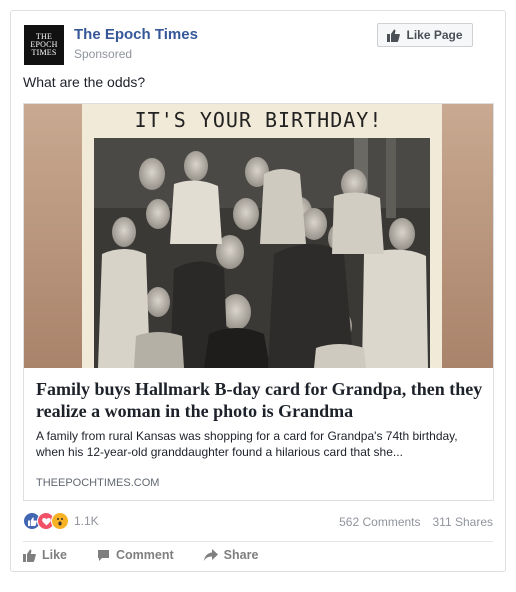 This screenshot has width=516, height=592. I want to click on reaction-count: 1.1K, so click(86, 521).